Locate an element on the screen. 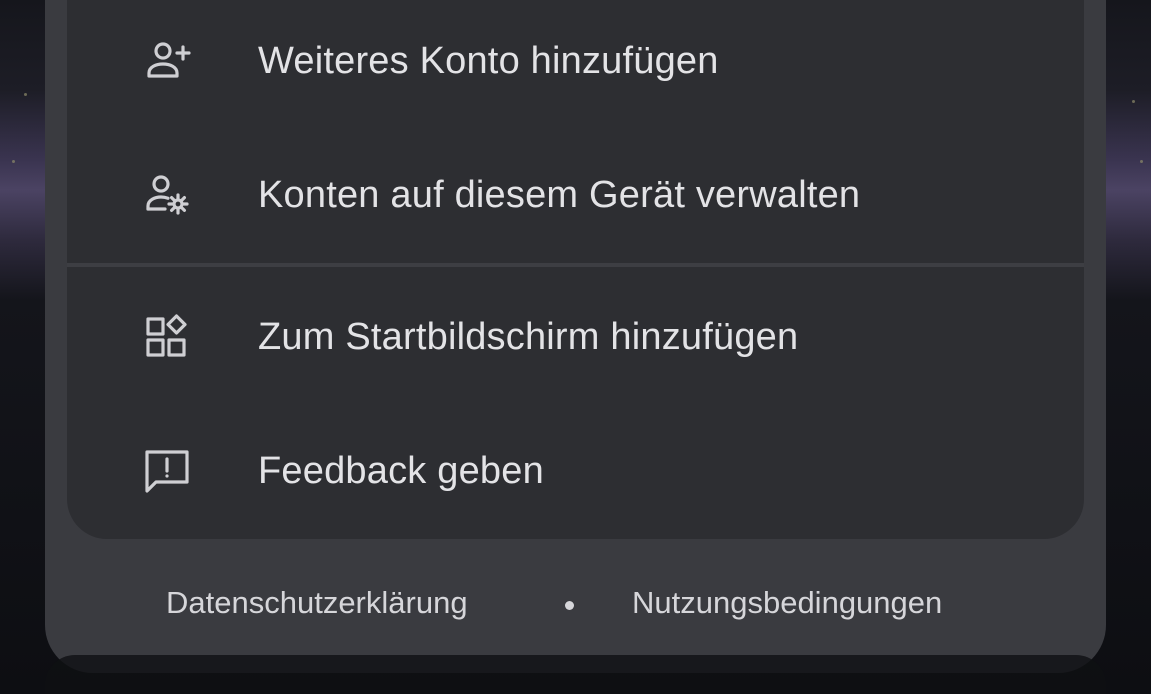 The width and height of the screenshot is (1151, 694). menu-item-label: Feedback geben is located at coordinates (401, 470).